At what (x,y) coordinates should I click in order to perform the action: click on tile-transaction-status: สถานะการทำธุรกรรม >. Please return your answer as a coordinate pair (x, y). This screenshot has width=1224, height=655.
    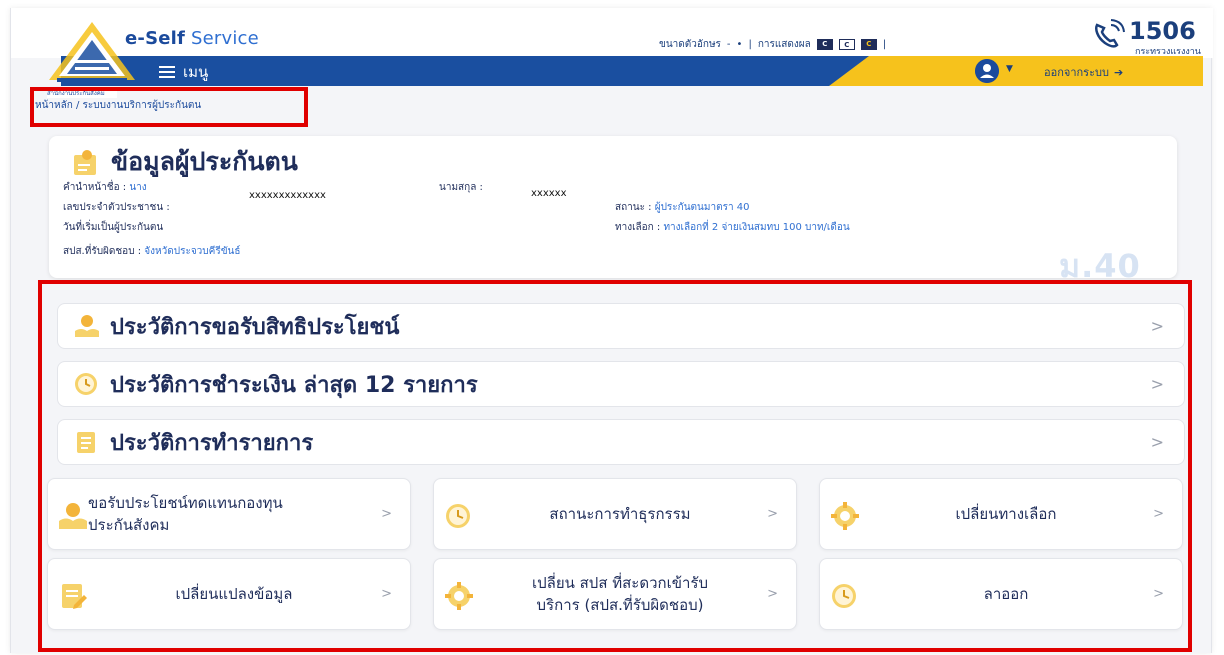
    Looking at the image, I should click on (615, 514).